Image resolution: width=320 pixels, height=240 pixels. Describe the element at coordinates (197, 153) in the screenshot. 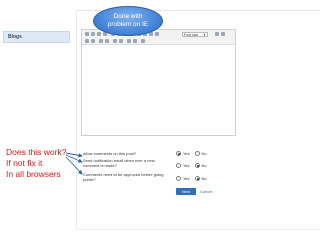

I see `allow-comments-no-radio` at that location.